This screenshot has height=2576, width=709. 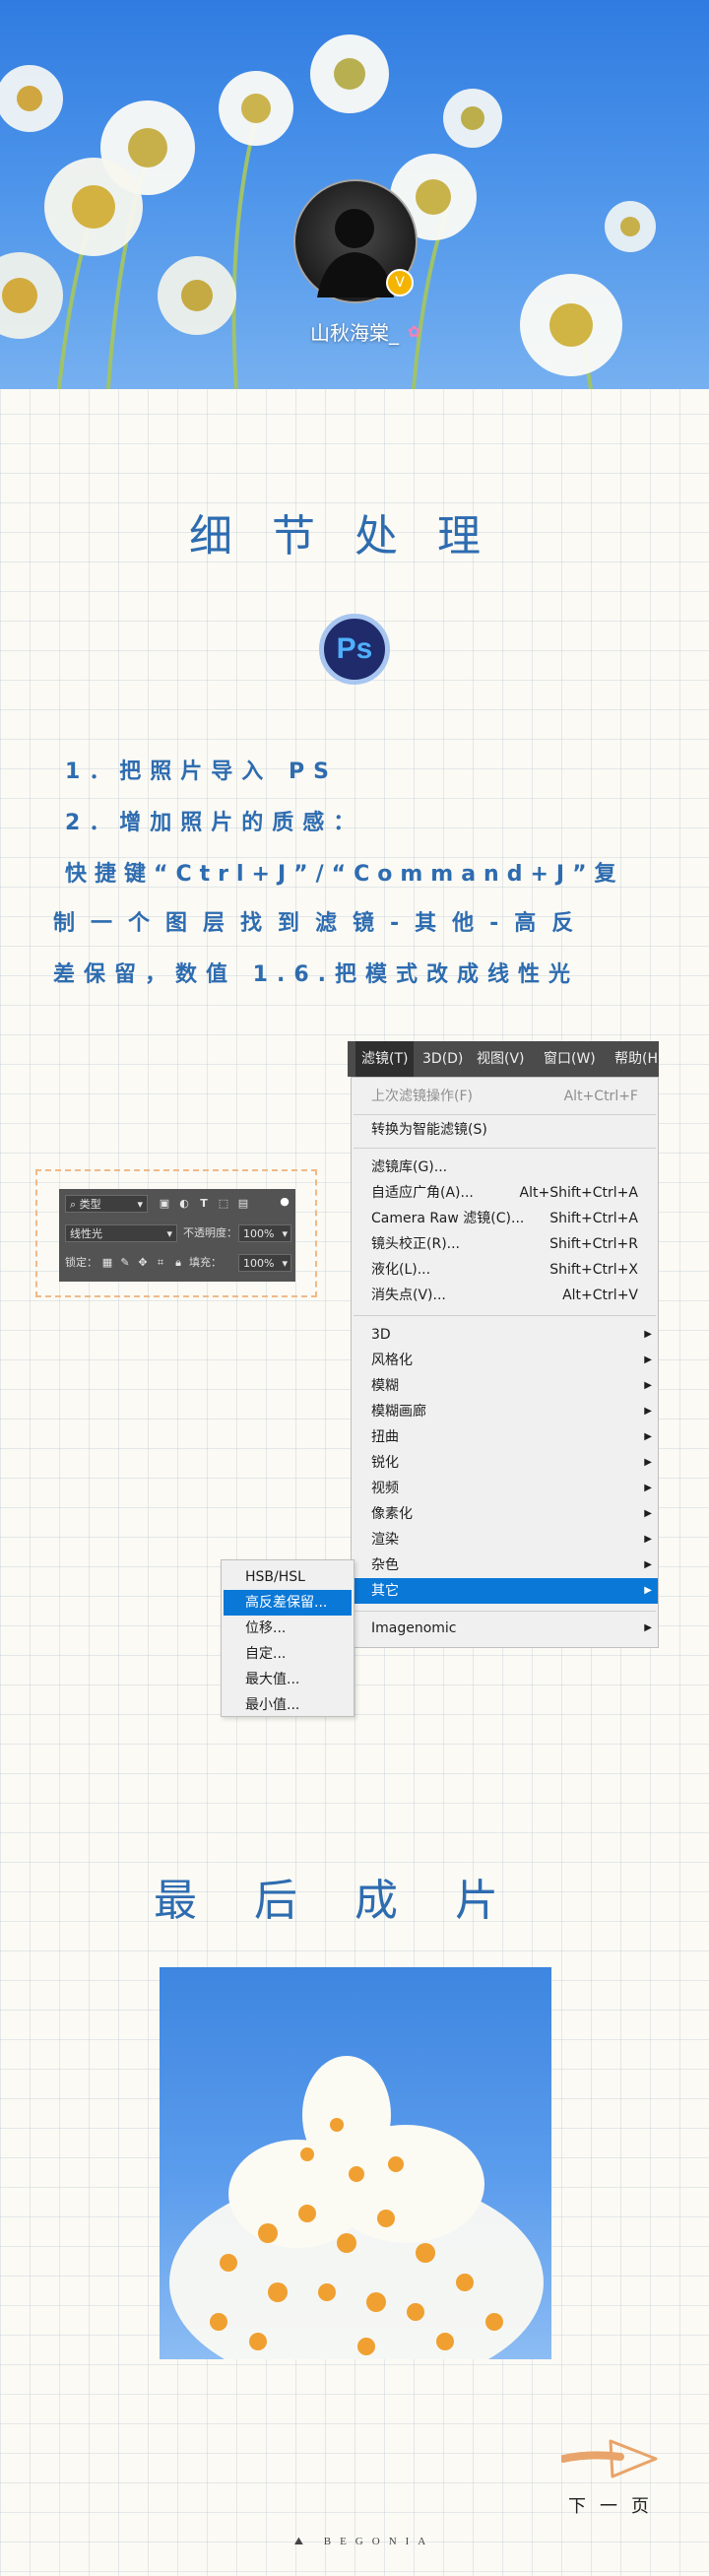 I want to click on blend-mode-select: 线性光 ▾, so click(x=121, y=1233).